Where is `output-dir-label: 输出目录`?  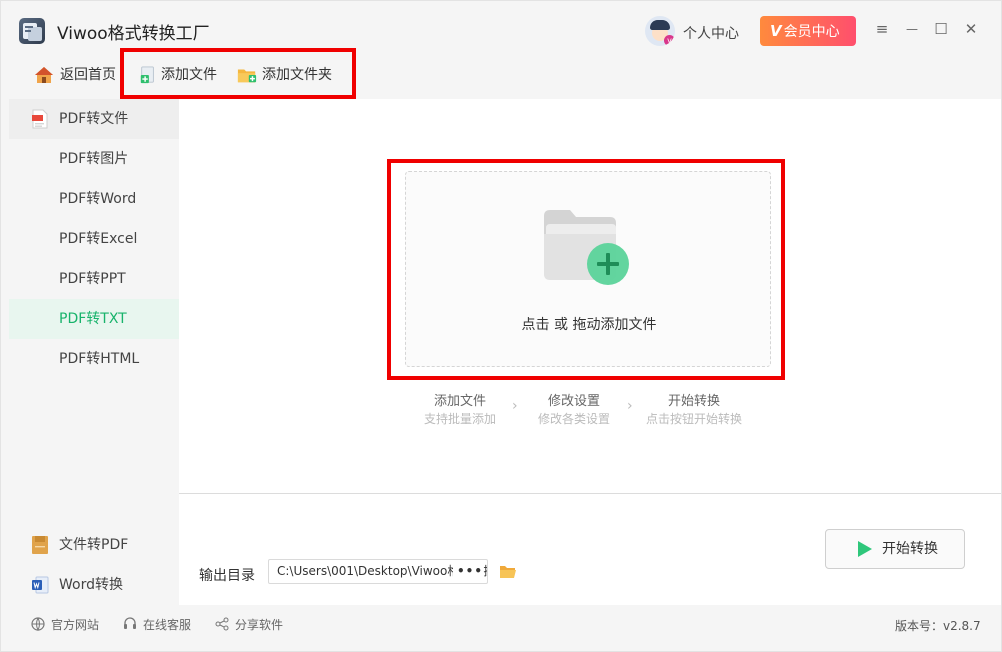
output-dir-label: 输出目录 is located at coordinates (227, 576).